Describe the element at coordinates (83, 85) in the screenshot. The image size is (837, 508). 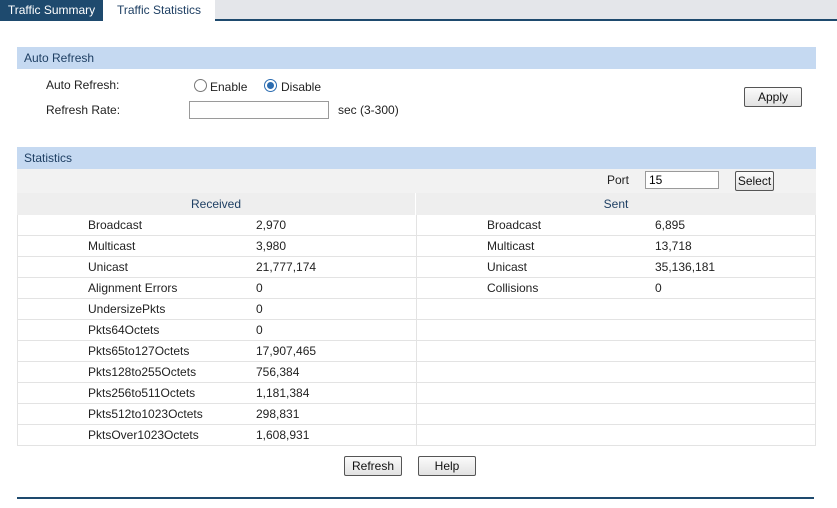
I see `auto-refresh-label: Auto Refresh:` at that location.